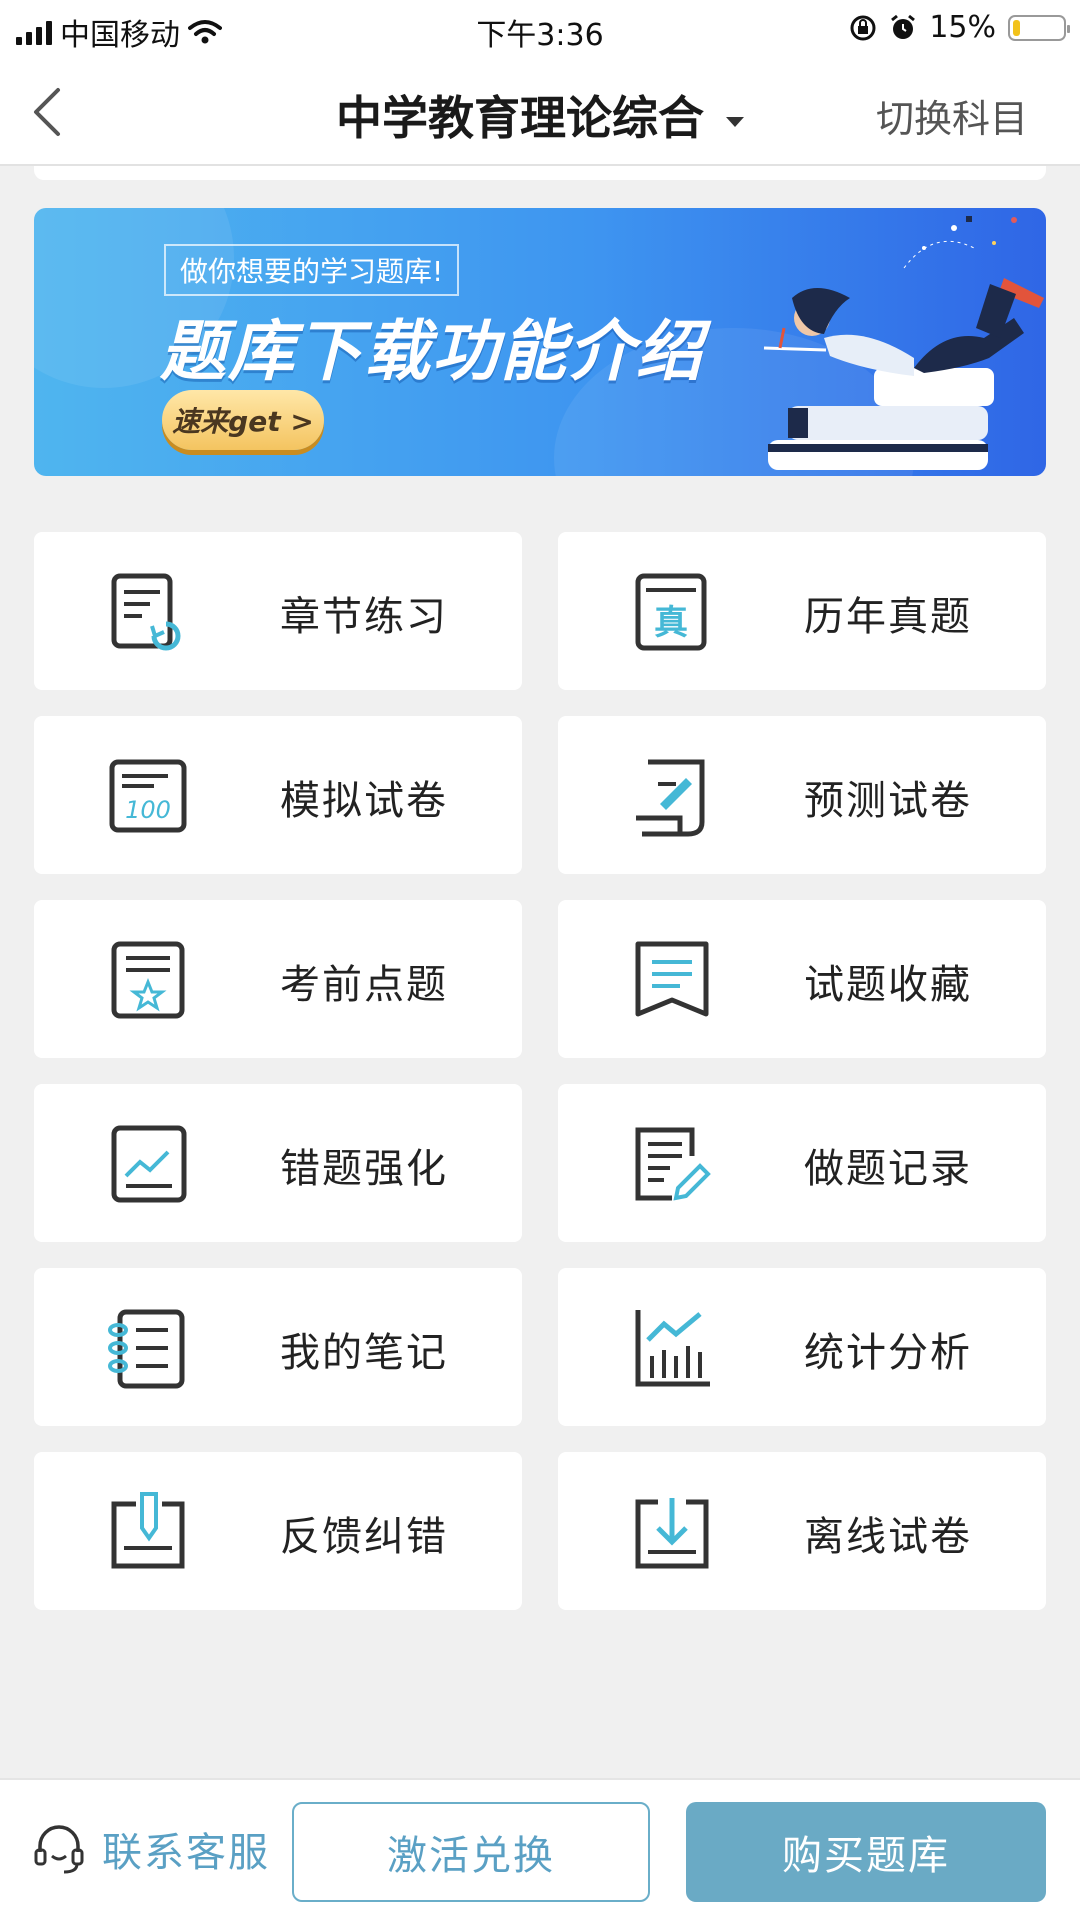  What do you see at coordinates (672, 1348) in the screenshot?
I see `statistics-icon` at bounding box center [672, 1348].